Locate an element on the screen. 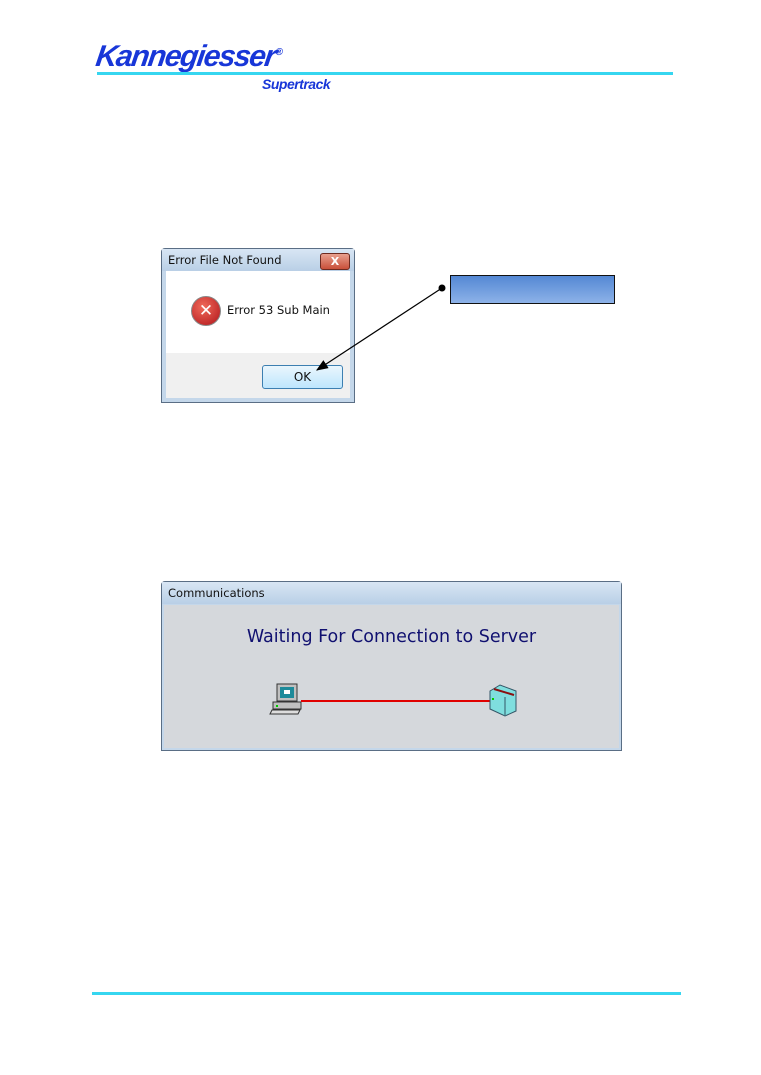 The image size is (761, 1075). communications-titlebar: Communications is located at coordinates (391, 593).